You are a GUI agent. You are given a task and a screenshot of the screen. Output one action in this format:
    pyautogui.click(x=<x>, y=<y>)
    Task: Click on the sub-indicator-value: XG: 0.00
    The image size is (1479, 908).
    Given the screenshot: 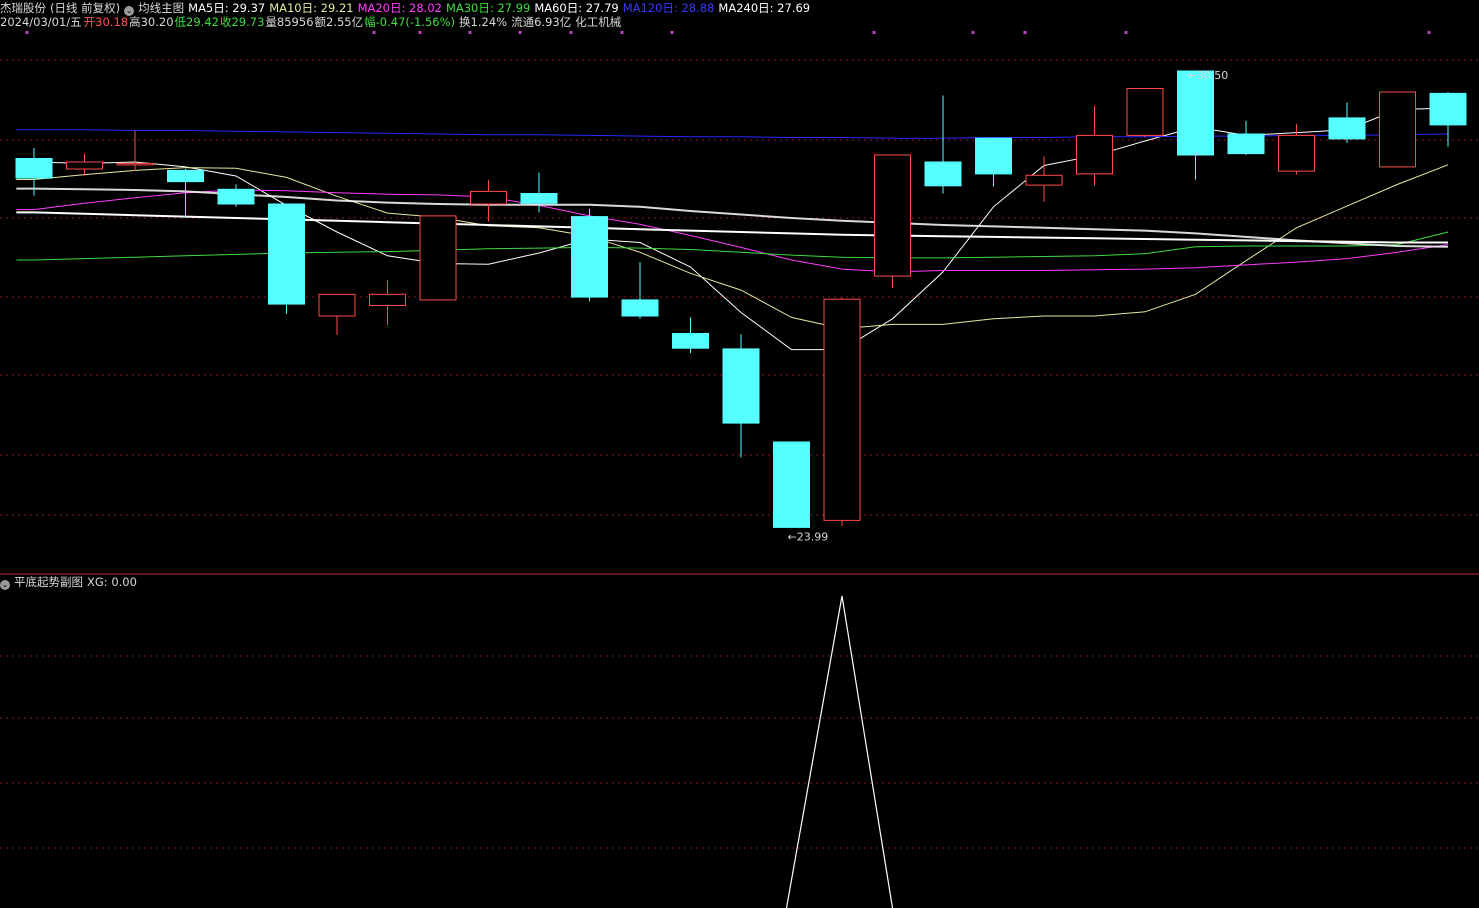 What is the action you would take?
    pyautogui.click(x=112, y=582)
    